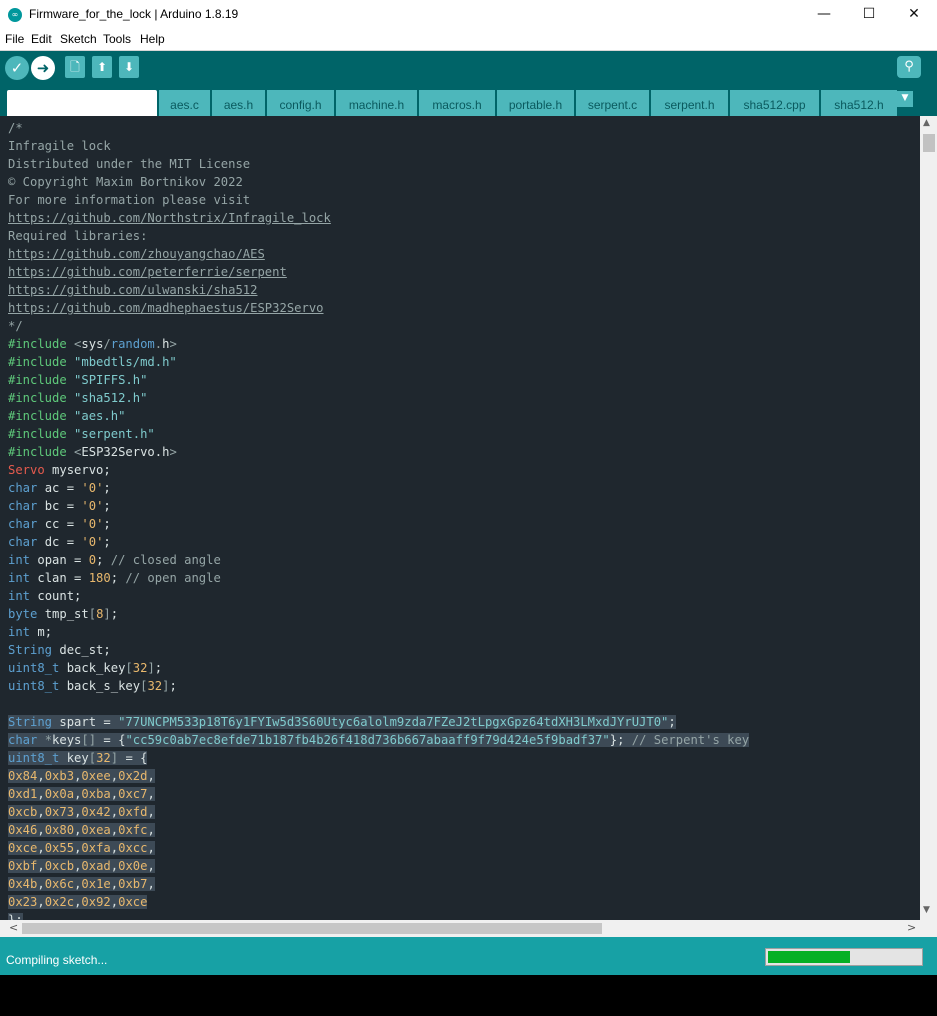 Image resolution: width=937 pixels, height=1016 pixels. Describe the element at coordinates (96, 866) in the screenshot. I see `code-token: 0xad` at that location.